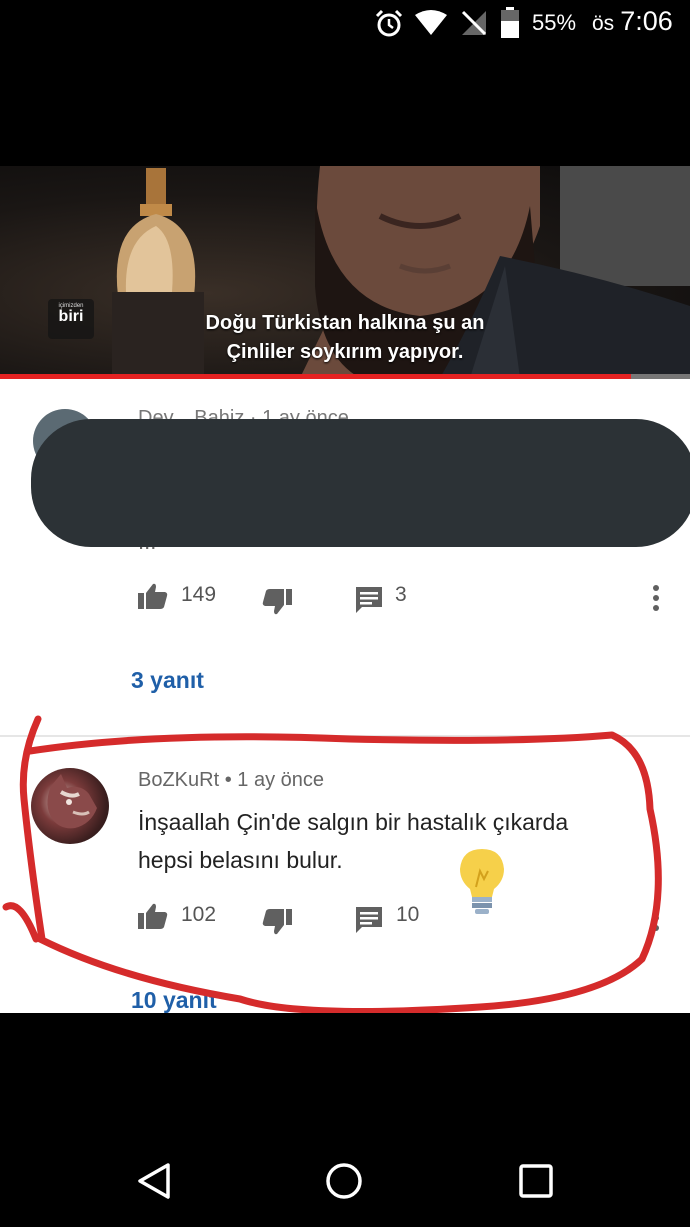  What do you see at coordinates (431, 22) in the screenshot?
I see `wifi-icon` at bounding box center [431, 22].